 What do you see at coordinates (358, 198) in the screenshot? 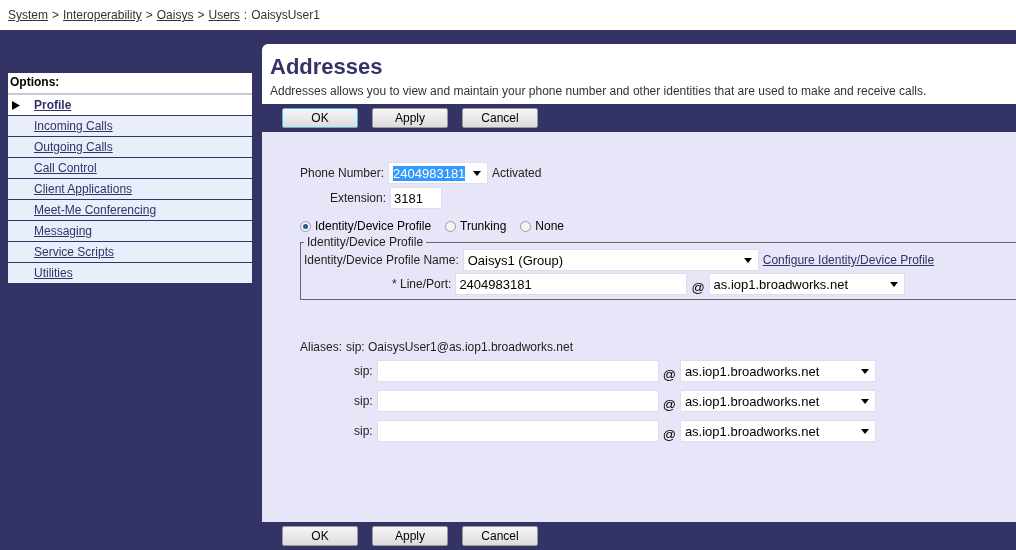
I see `field-label: Extension:` at bounding box center [358, 198].